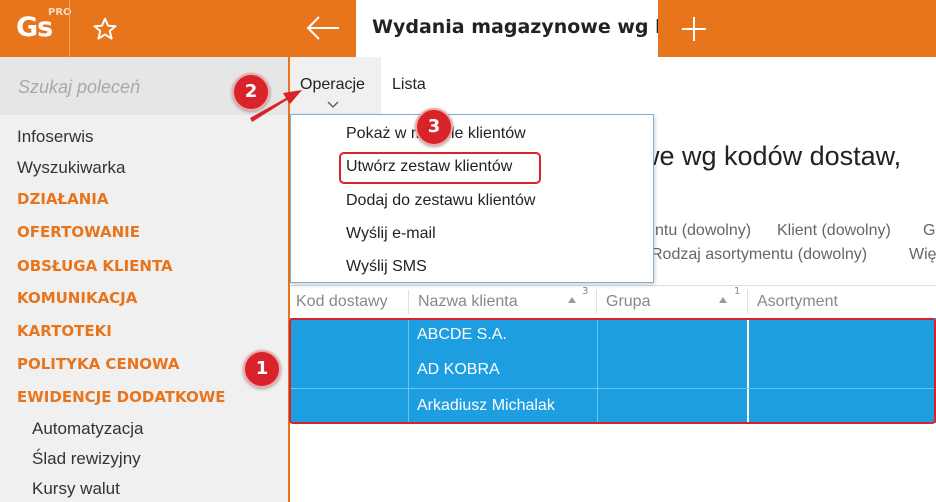  Describe the element at coordinates (77, 298) in the screenshot. I see `sidebar-item-komunikacja: KOMUNIKACJA` at that location.